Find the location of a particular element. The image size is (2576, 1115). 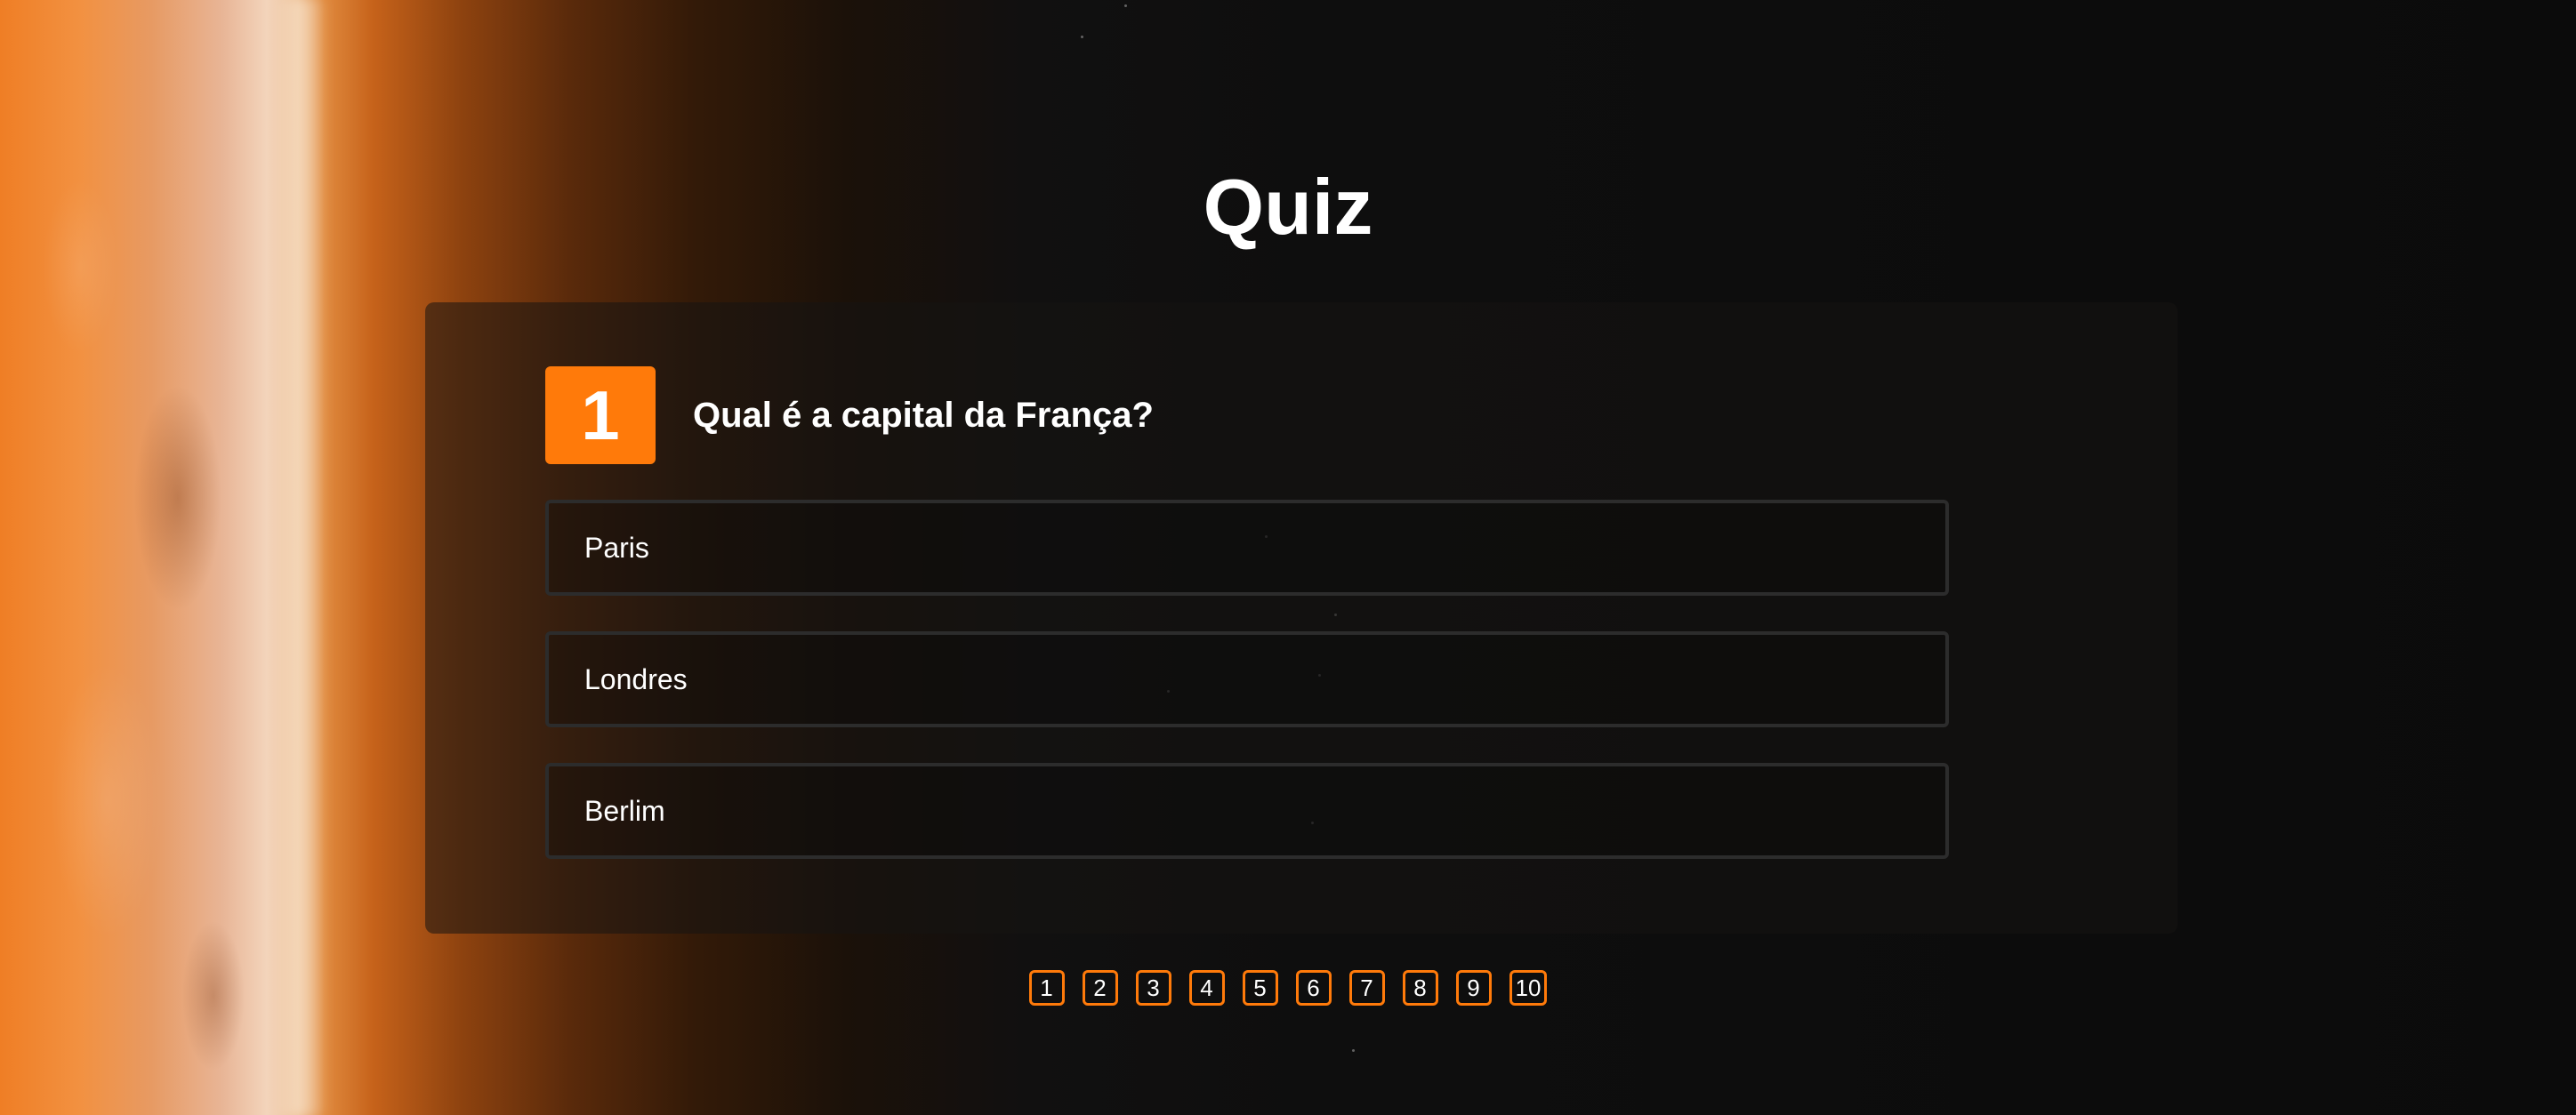

question-header: 1 Qual é a capital da França? is located at coordinates (849, 415).